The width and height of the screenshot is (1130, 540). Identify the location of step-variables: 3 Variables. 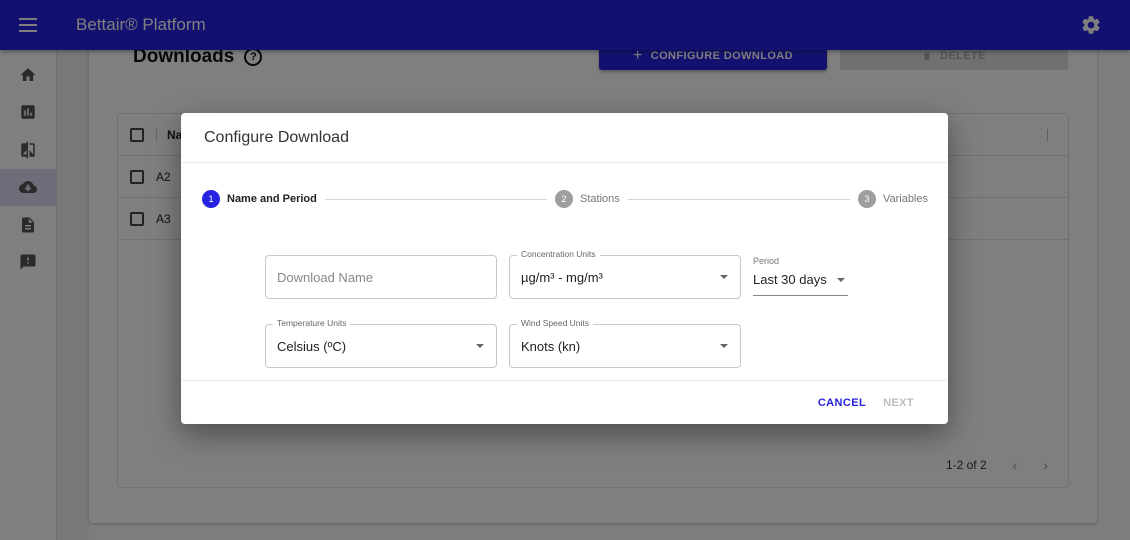
(892, 199).